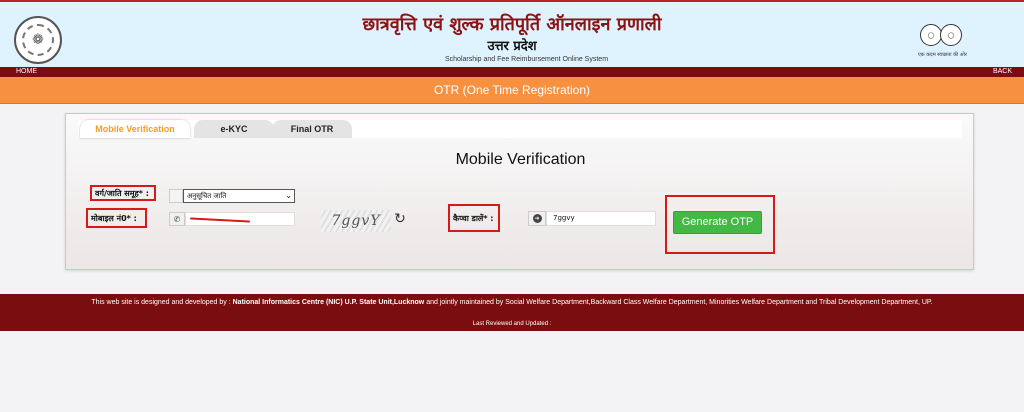 The height and width of the screenshot is (412, 1024). Describe the element at coordinates (239, 196) in the screenshot. I see `caste-select: अनुसूचित जाति ⌄` at that location.